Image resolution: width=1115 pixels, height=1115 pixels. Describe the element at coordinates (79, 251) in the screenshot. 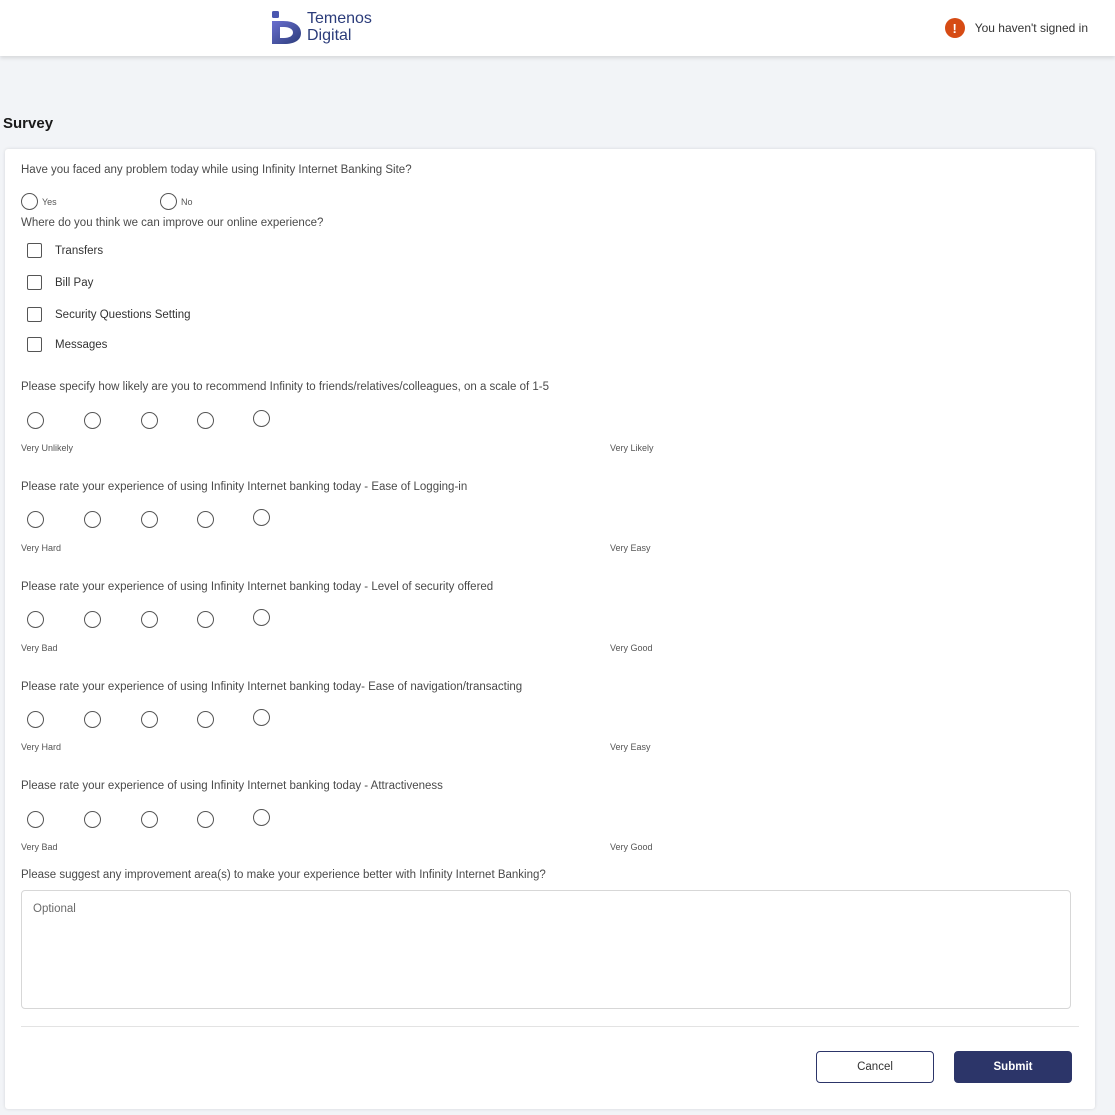

I see `checkbox-transfers-label: Transfers` at that location.